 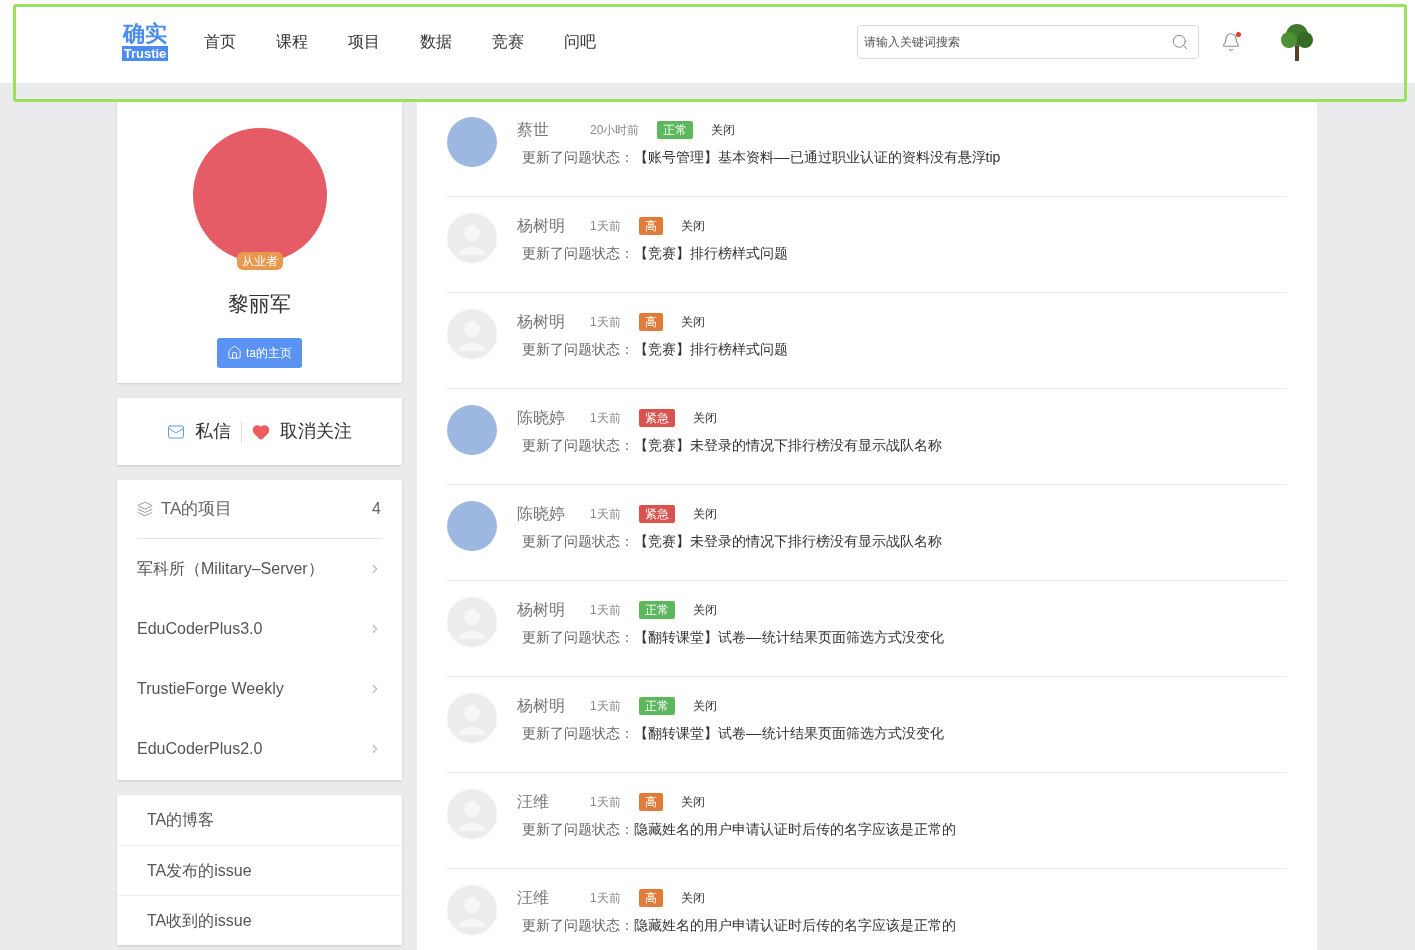 I want to click on search-icon, so click(x=1180, y=41).